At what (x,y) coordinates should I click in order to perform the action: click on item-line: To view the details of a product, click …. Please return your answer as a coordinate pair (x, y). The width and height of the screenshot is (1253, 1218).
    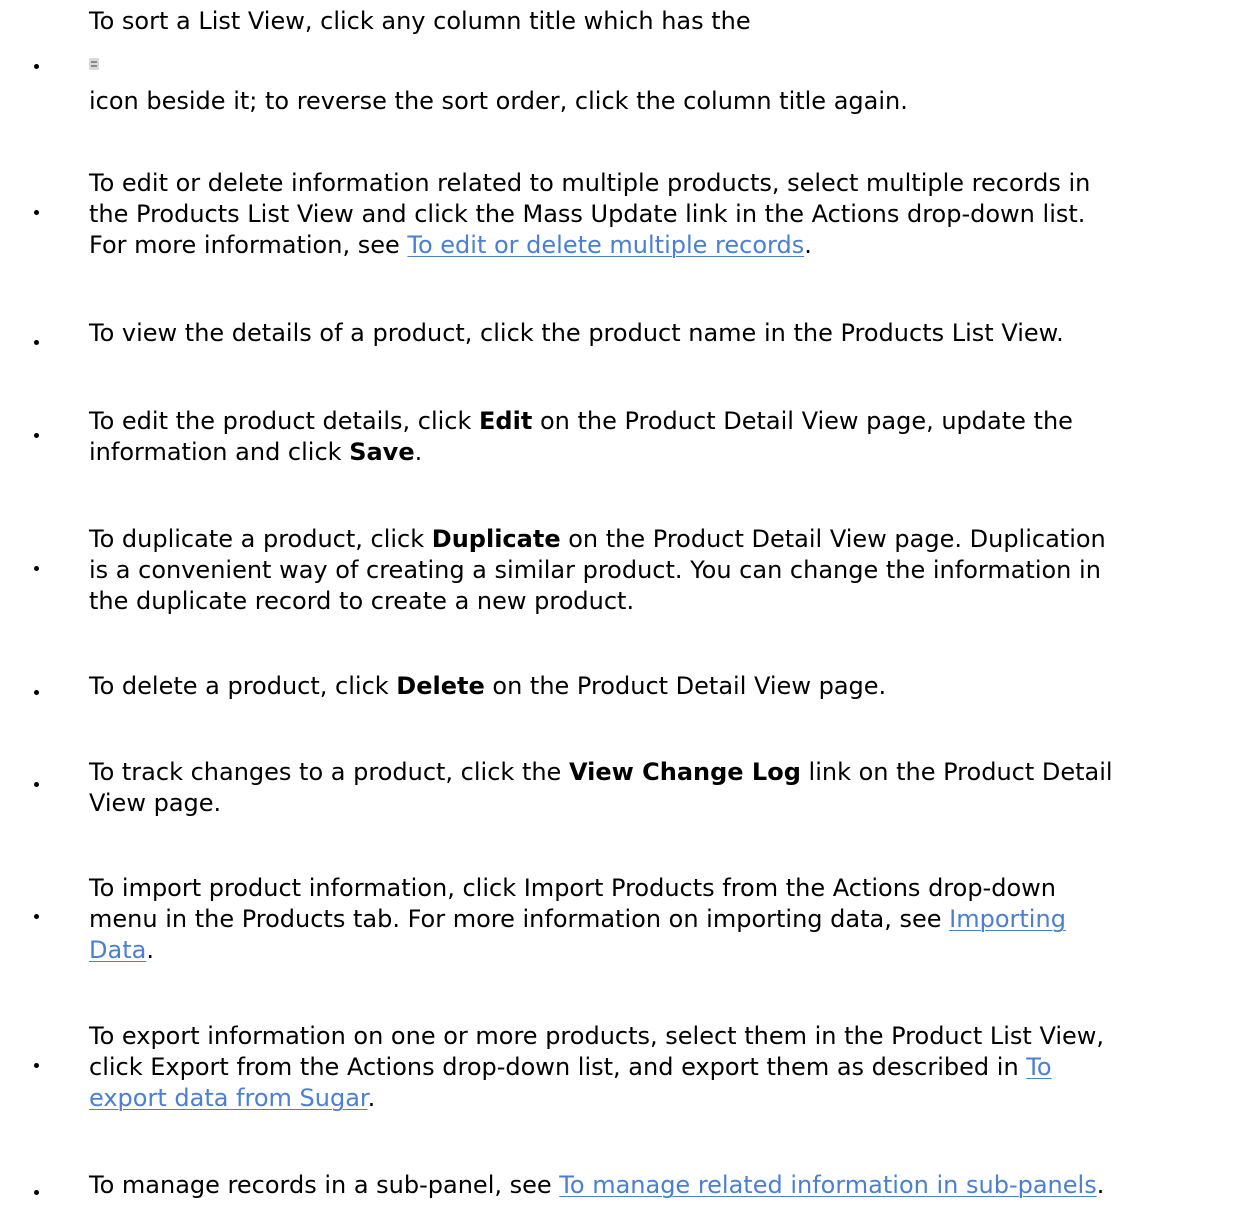
    Looking at the image, I should click on (576, 333).